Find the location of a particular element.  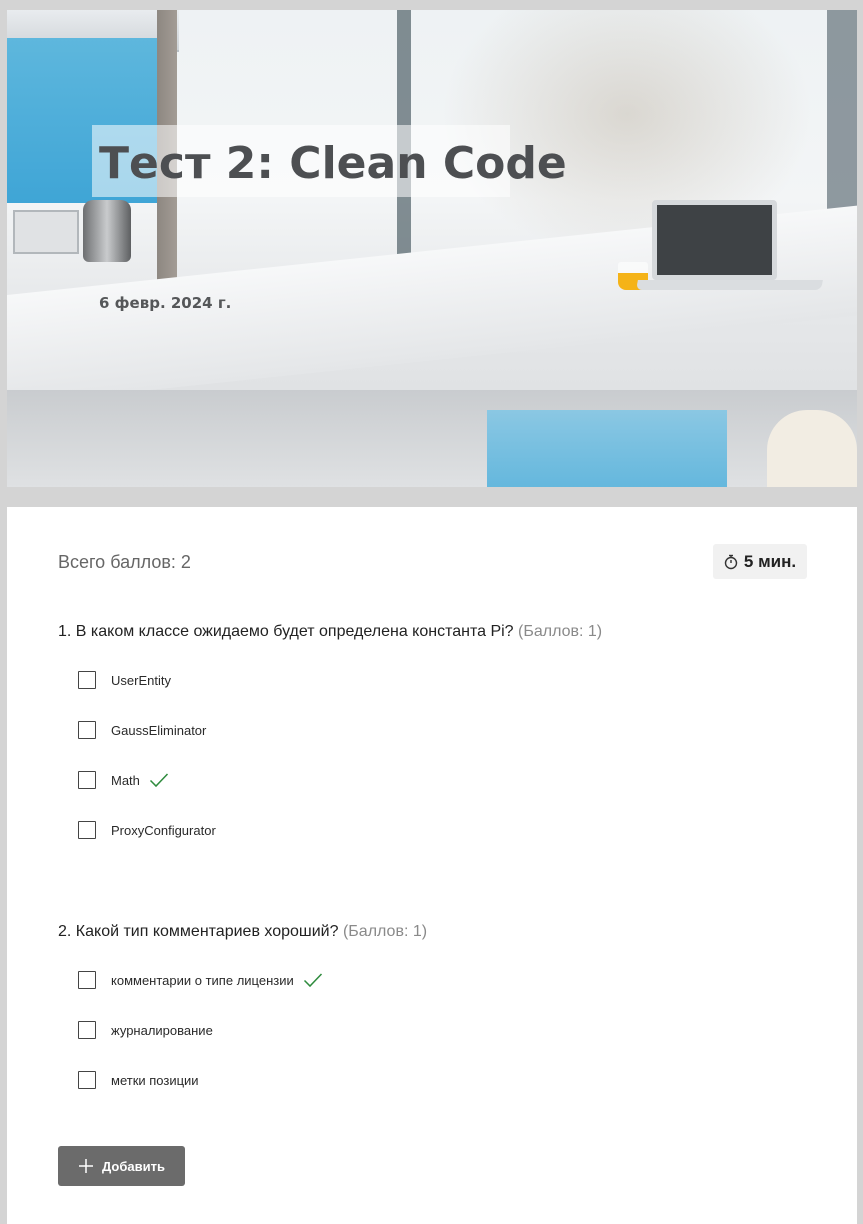

stopwatch-icon is located at coordinates (731, 562).